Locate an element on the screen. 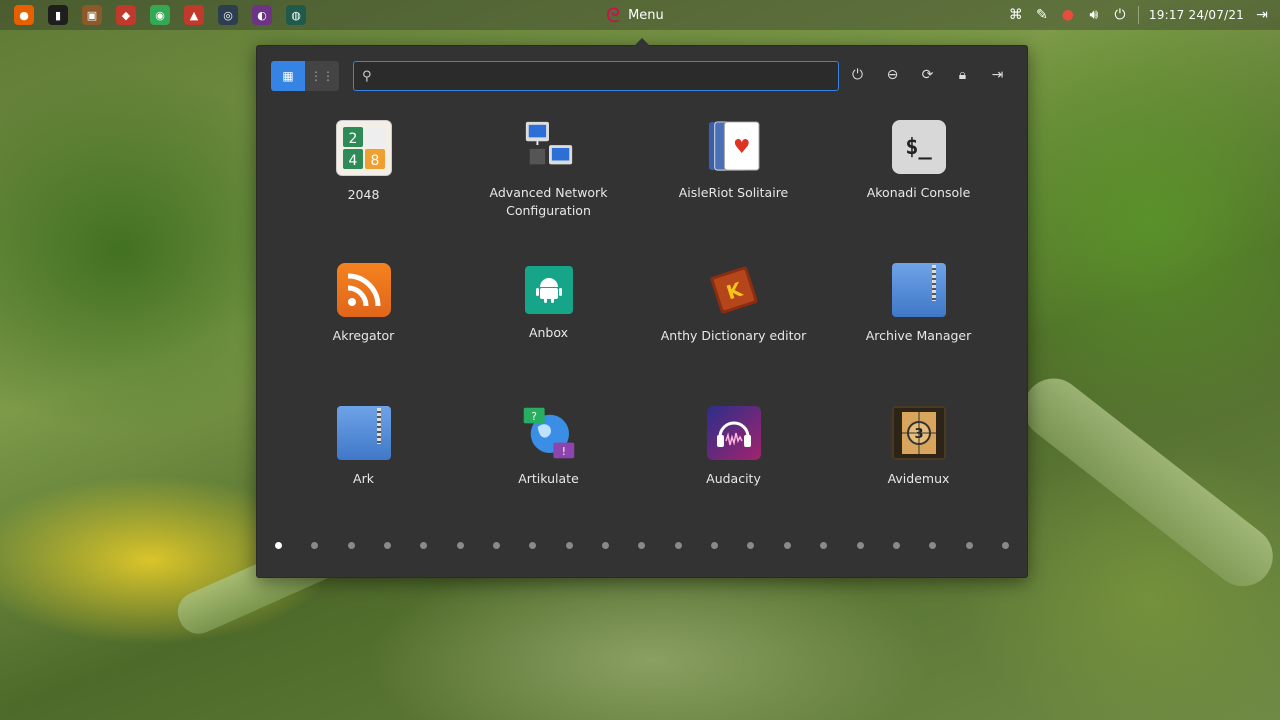  network-icon: ⌘ is located at coordinates (1016, 15).